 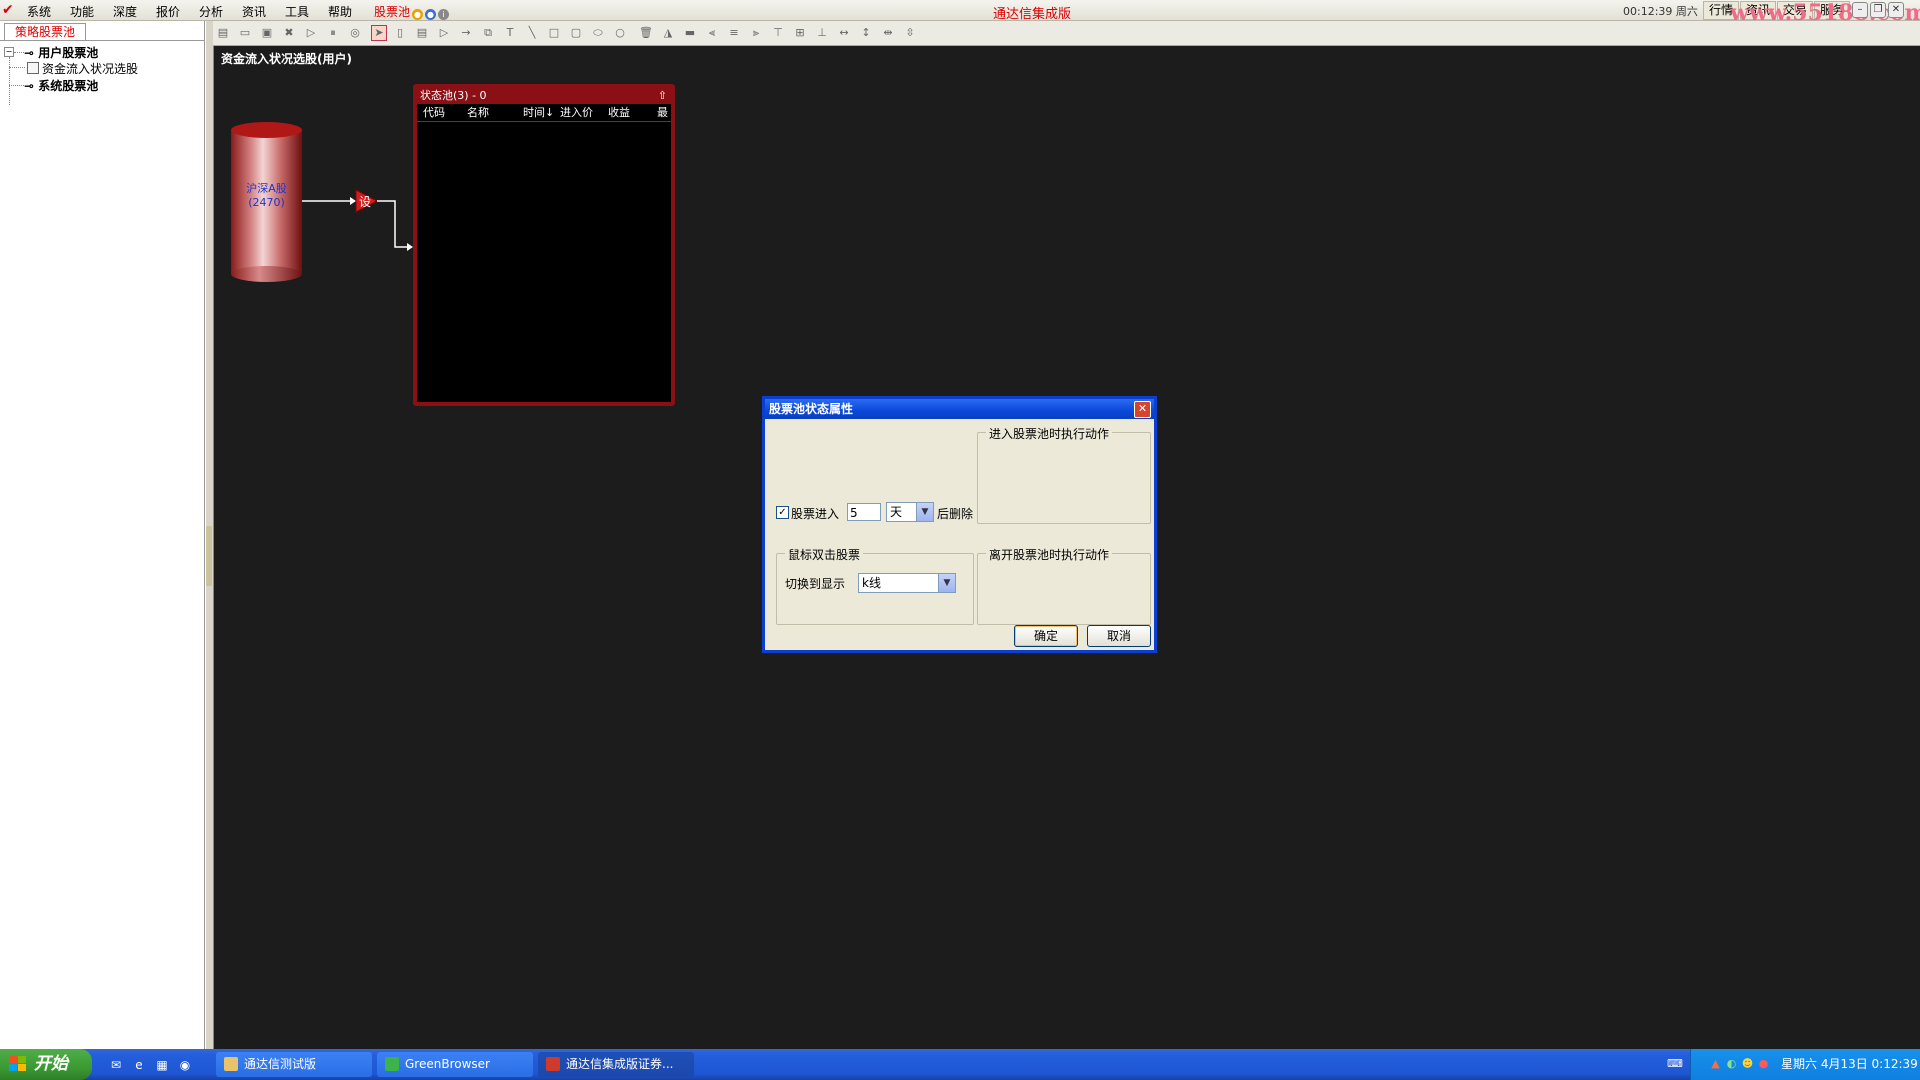 What do you see at coordinates (444, 33) in the screenshot?
I see `triangle-tool-icon: ▷` at bounding box center [444, 33].